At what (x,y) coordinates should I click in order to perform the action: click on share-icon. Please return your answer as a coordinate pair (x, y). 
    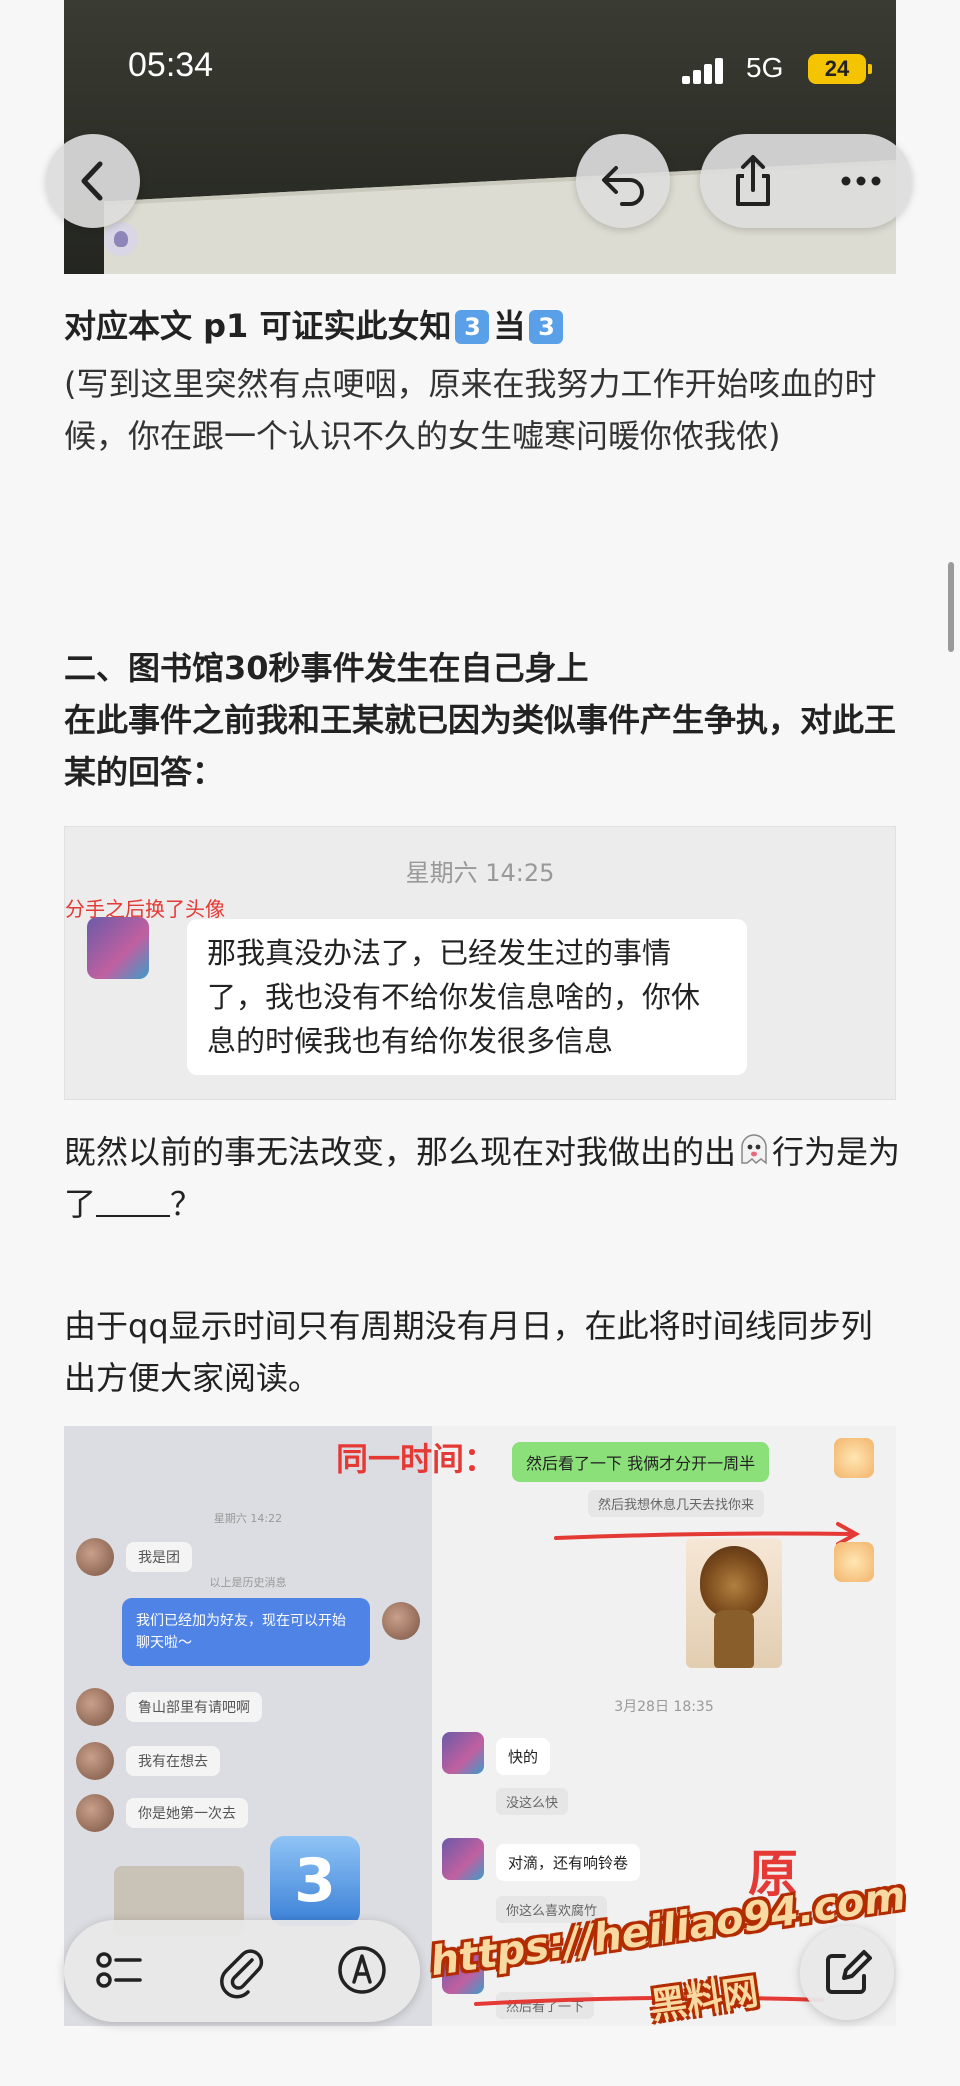
    Looking at the image, I should click on (753, 181).